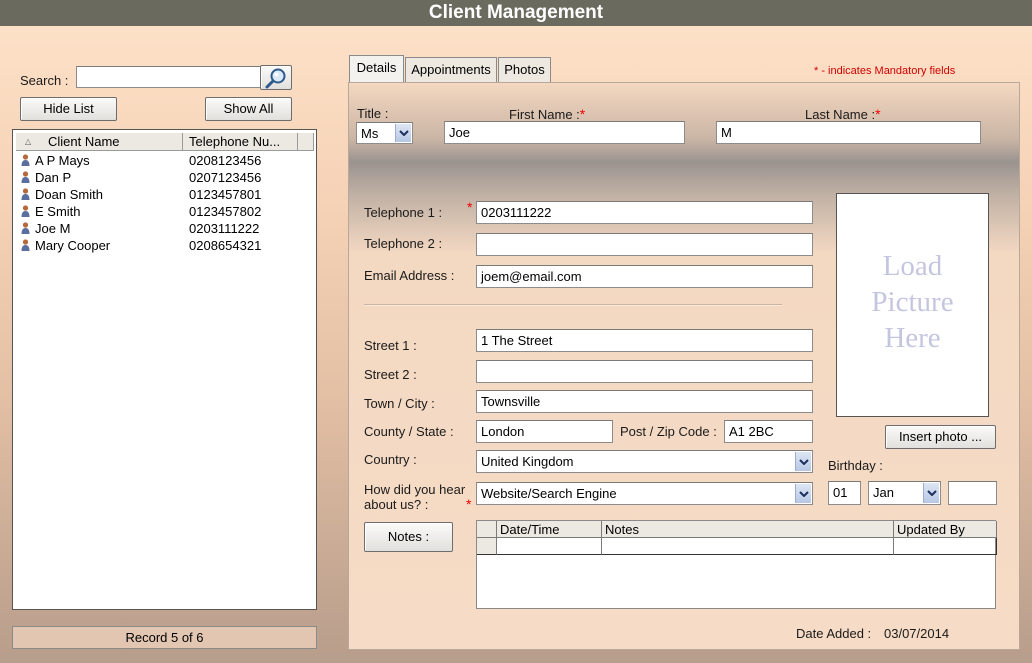 The width and height of the screenshot is (1032, 663). What do you see at coordinates (409, 431) in the screenshot?
I see `county-label: County / State :` at bounding box center [409, 431].